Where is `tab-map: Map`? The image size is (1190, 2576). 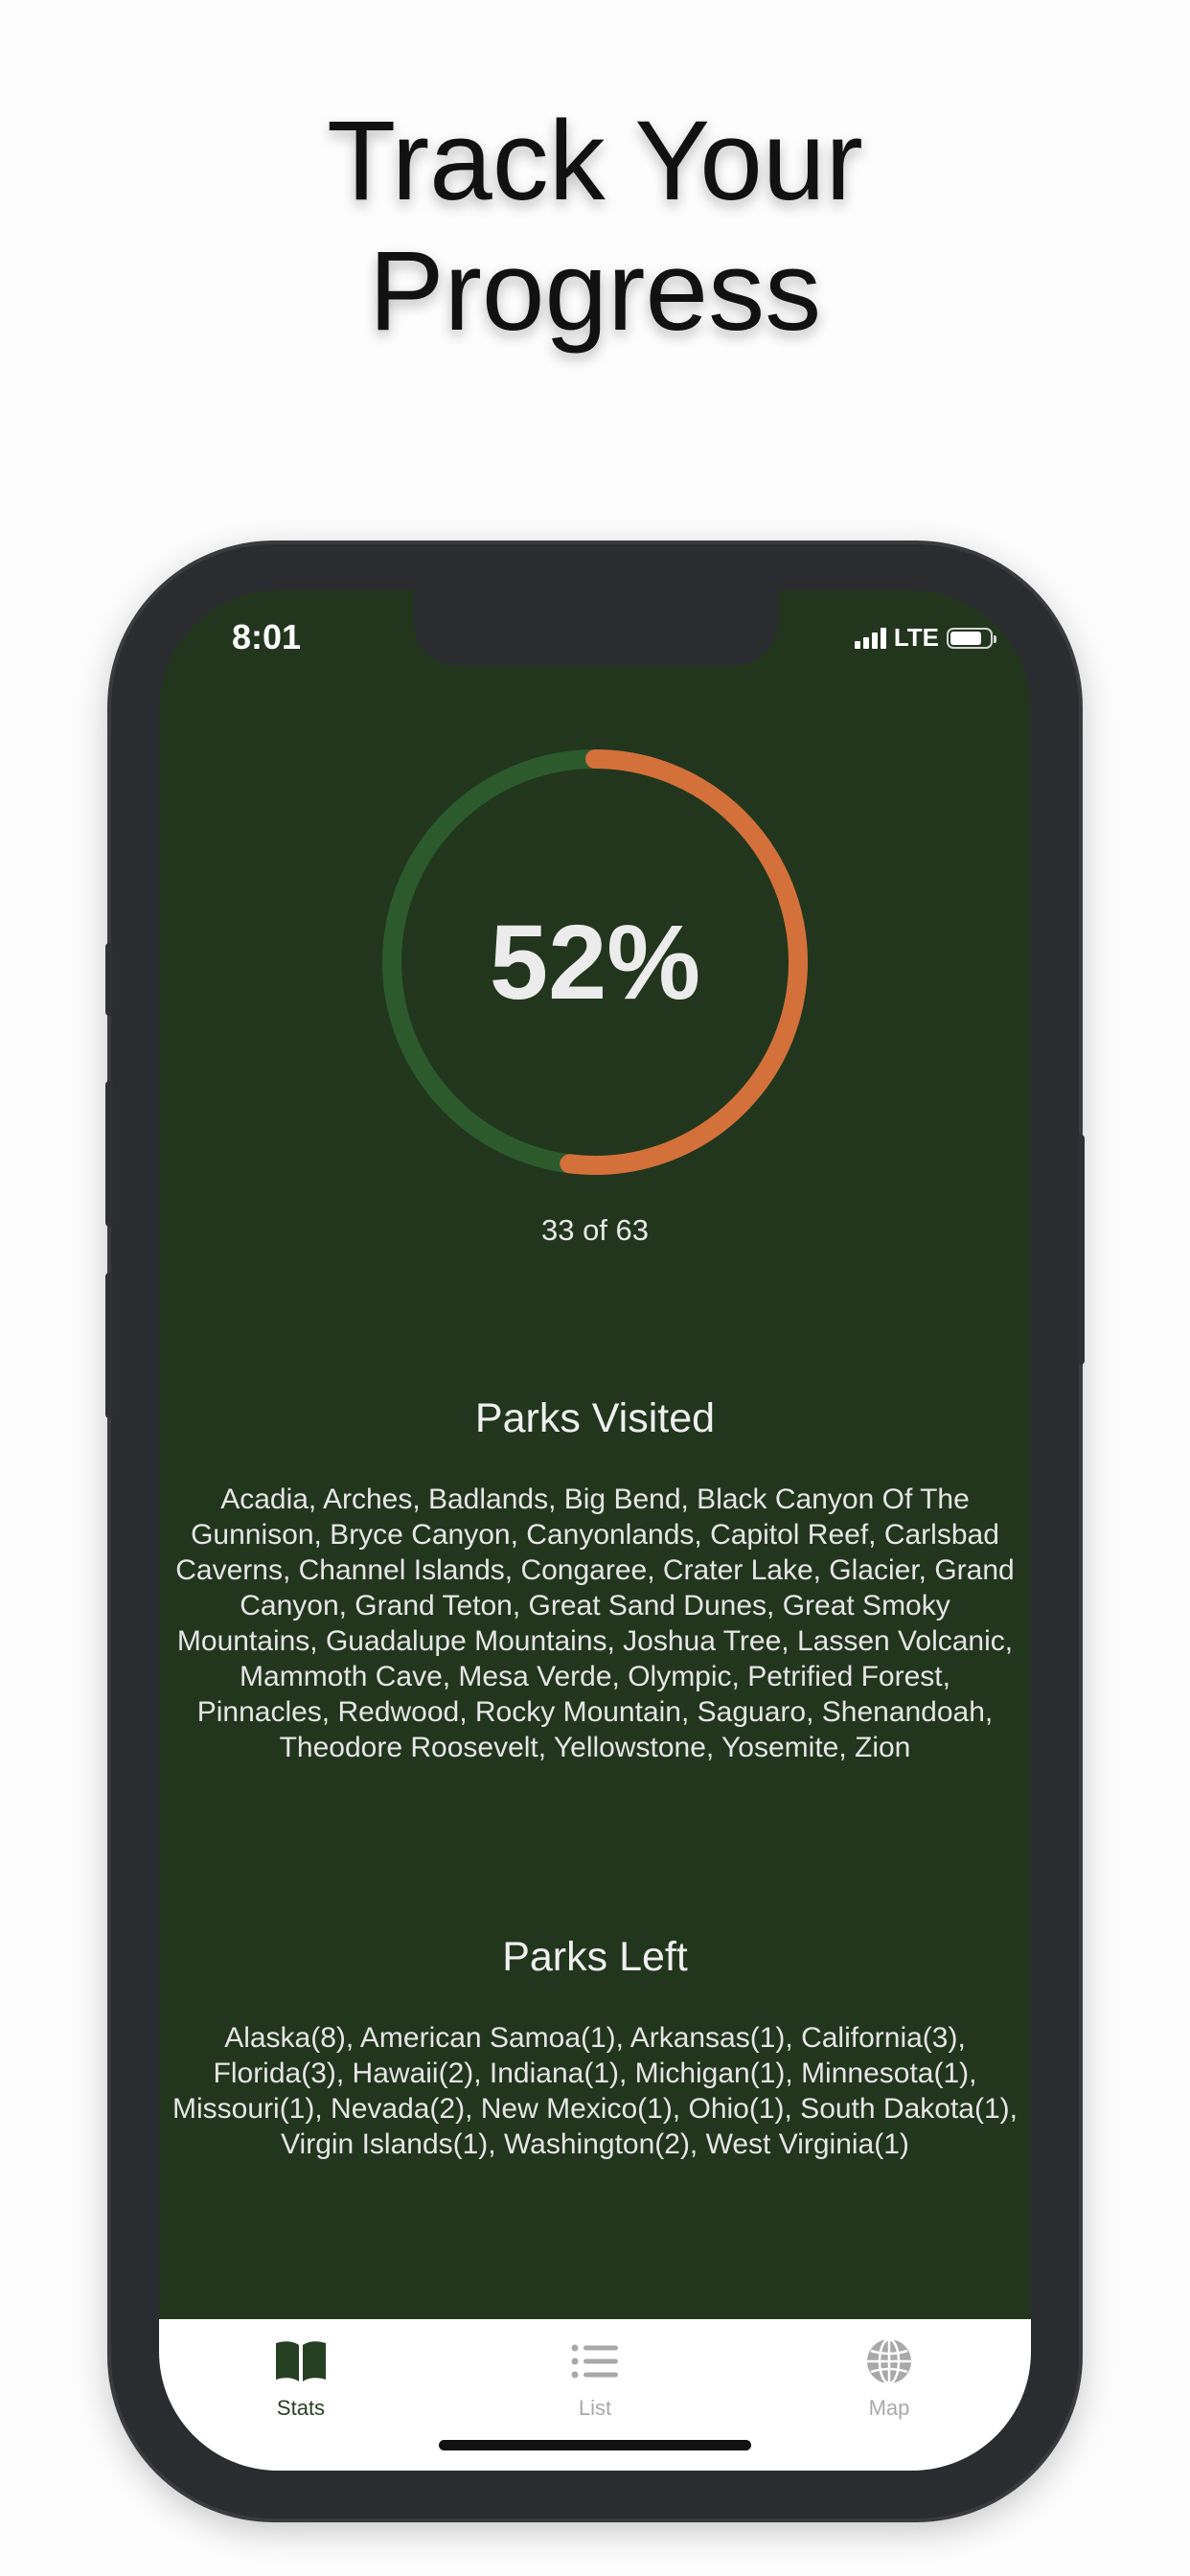 tab-map: Map is located at coordinates (889, 2377).